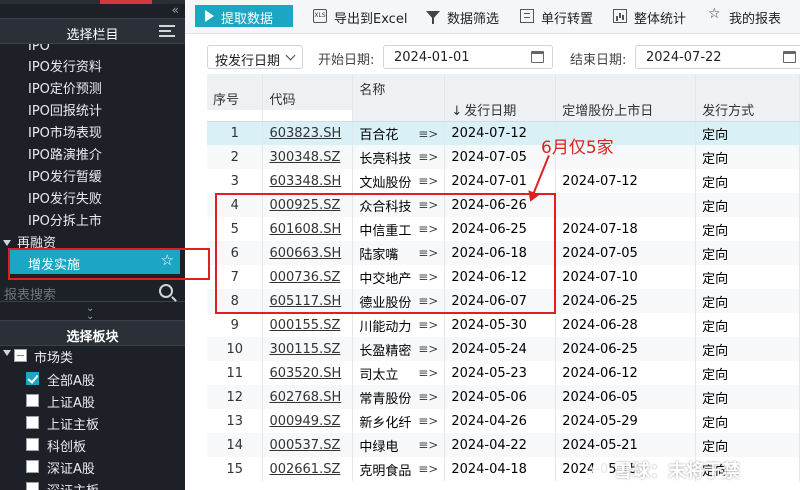 The height and width of the screenshot is (490, 800). I want to click on excel-icon: XLS, so click(320, 16).